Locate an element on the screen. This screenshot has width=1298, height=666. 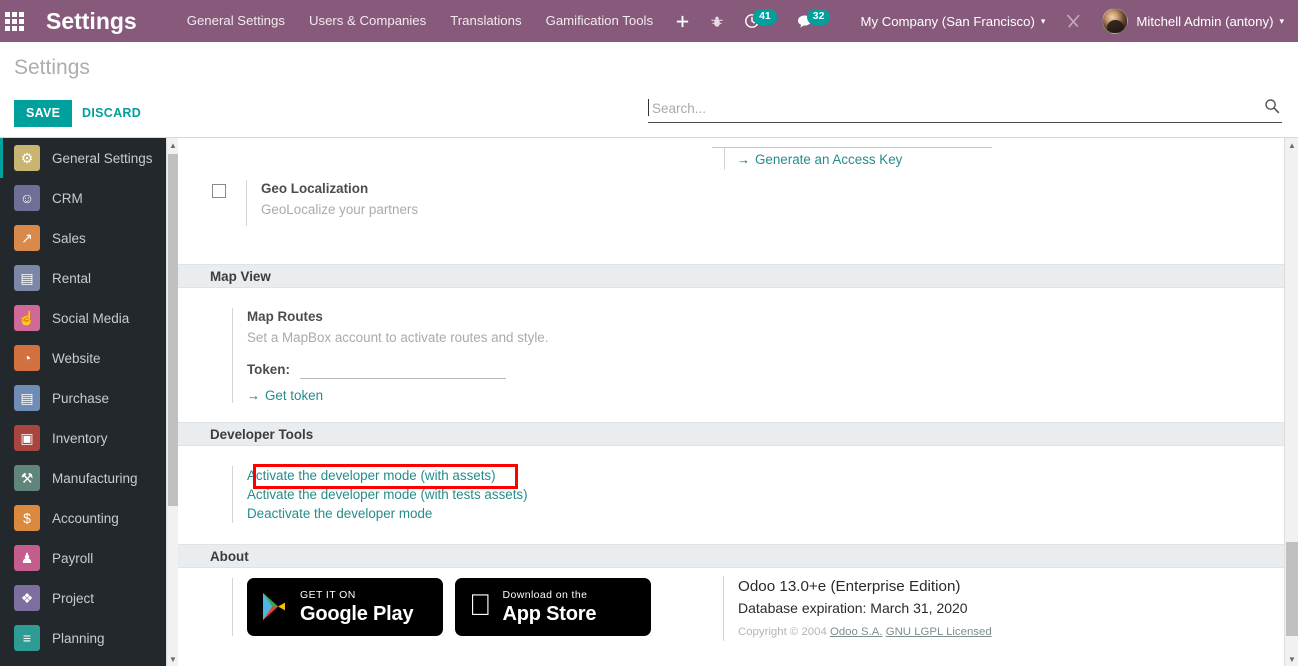
sidebar-item-rental: ▤ Rental is located at coordinates (89, 278).